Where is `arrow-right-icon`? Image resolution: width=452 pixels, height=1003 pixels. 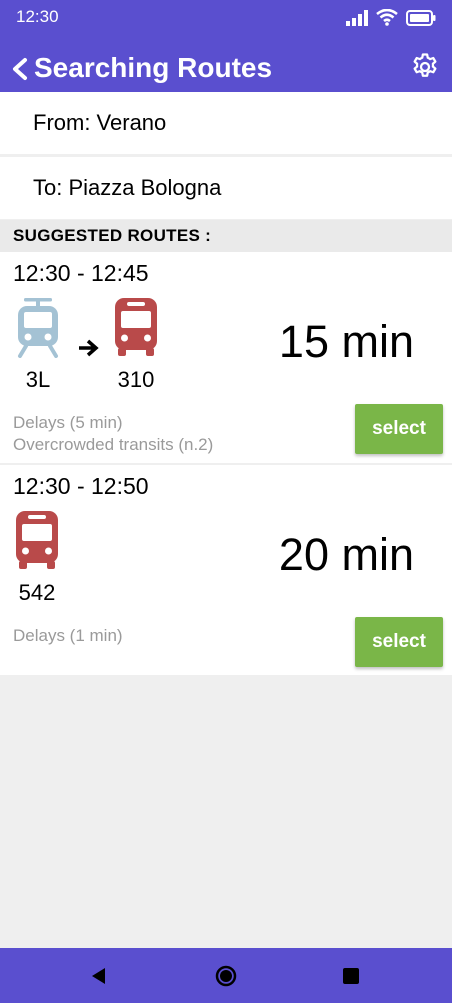
arrow-right-icon is located at coordinates (89, 348).